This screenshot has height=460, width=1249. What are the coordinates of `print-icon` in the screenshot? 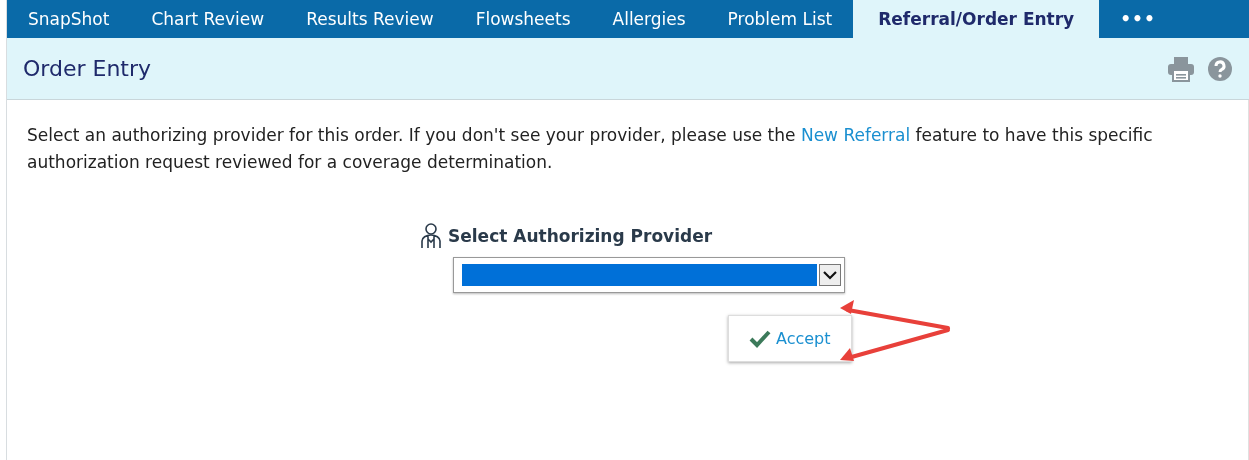 It's located at (1181, 68).